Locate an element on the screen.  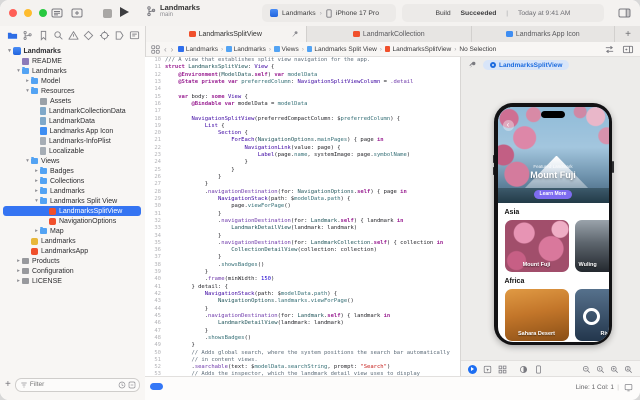
editor-tab: Landmarks App Icon is located at coordinates (543, 34).